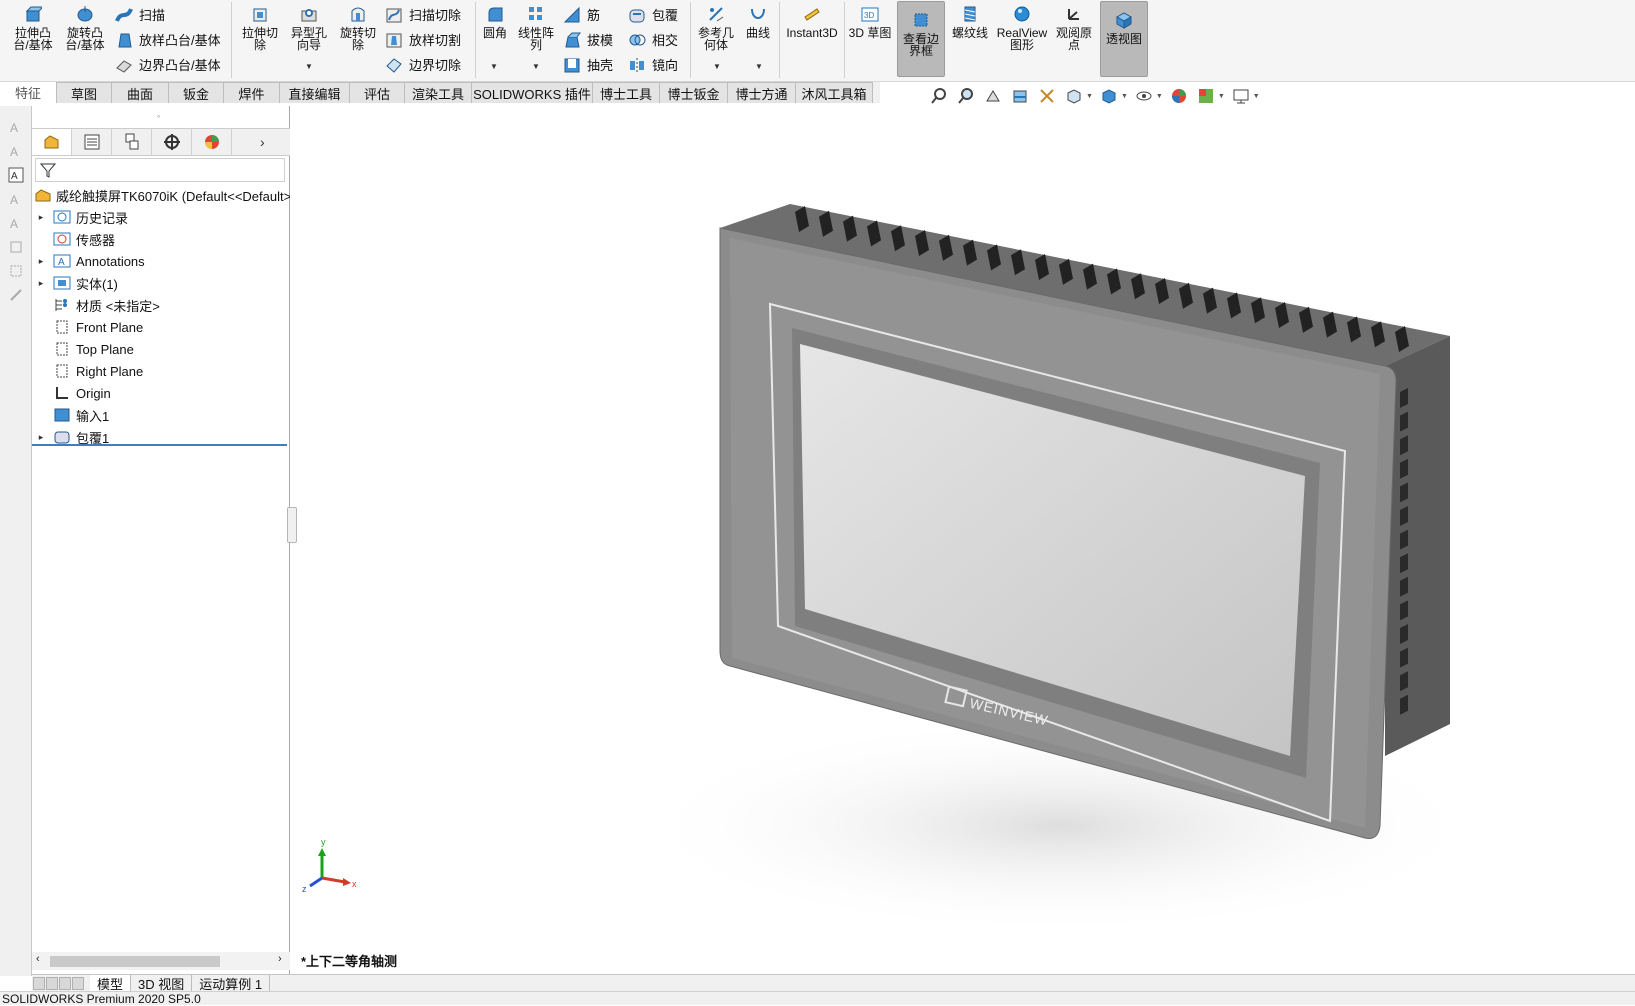  What do you see at coordinates (231, 983) in the screenshot?
I see `tab-motion-study: 运动算例 1` at bounding box center [231, 983].